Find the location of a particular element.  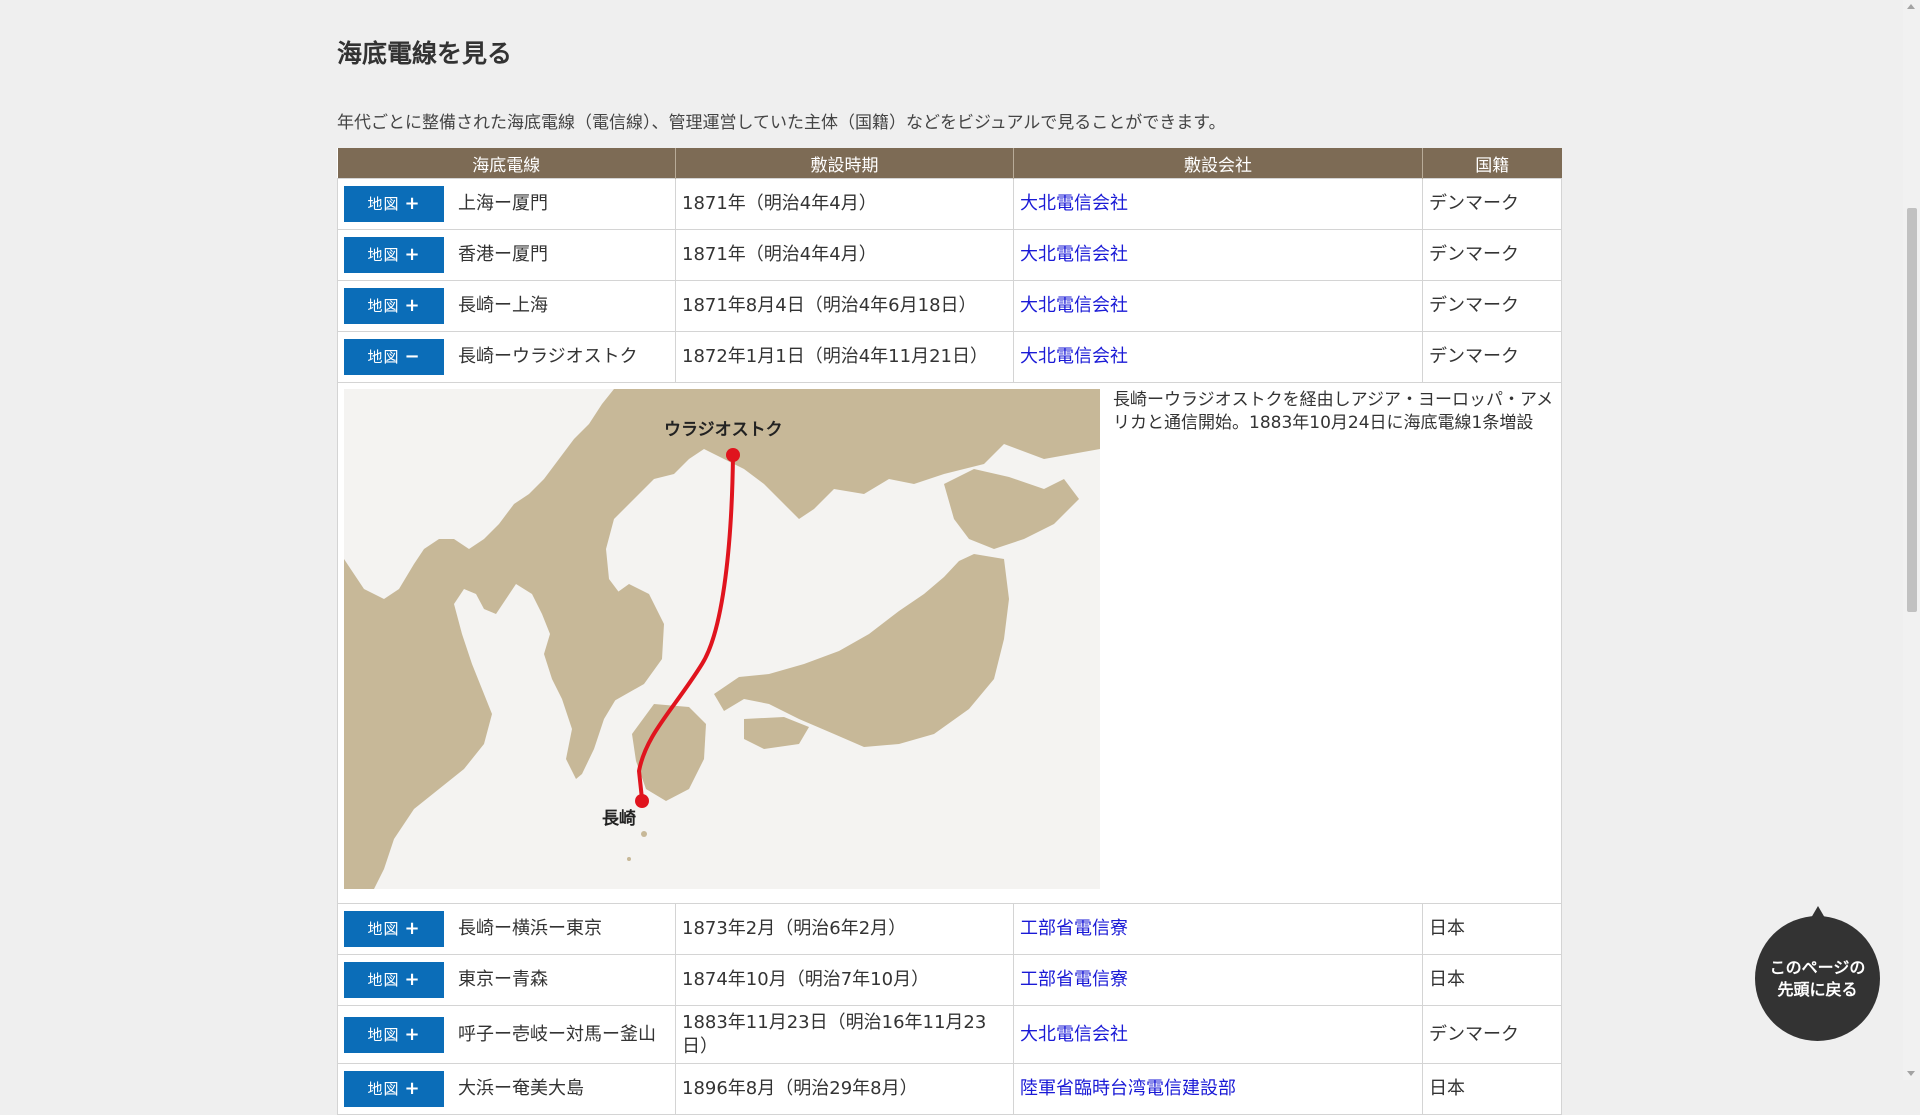

table-row: 地図 + 香港ー厦門 1871年（明治4年4月） 大北電信会社 デンマーク is located at coordinates (949, 255).